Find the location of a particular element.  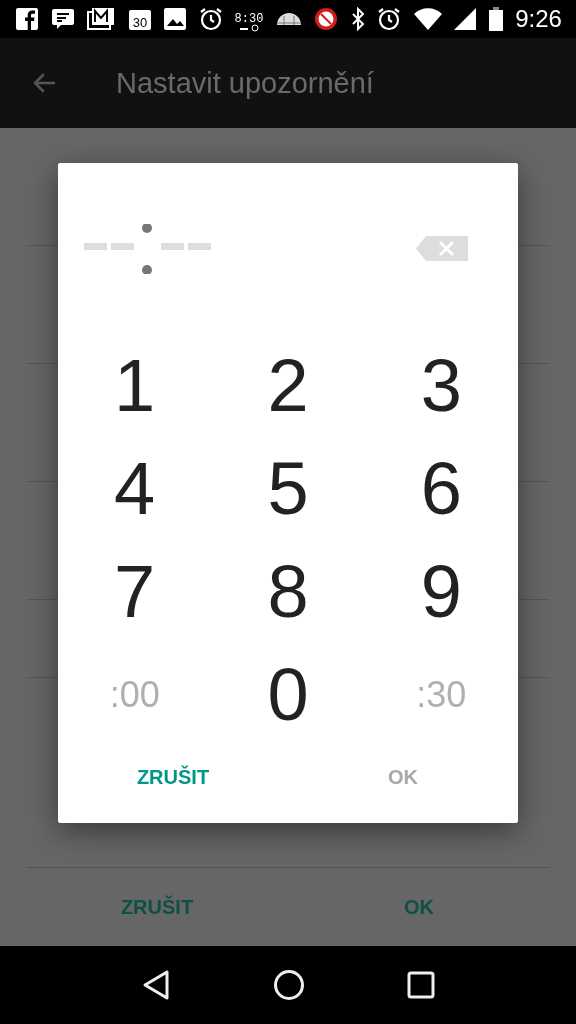

back-icon is located at coordinates (156, 985).